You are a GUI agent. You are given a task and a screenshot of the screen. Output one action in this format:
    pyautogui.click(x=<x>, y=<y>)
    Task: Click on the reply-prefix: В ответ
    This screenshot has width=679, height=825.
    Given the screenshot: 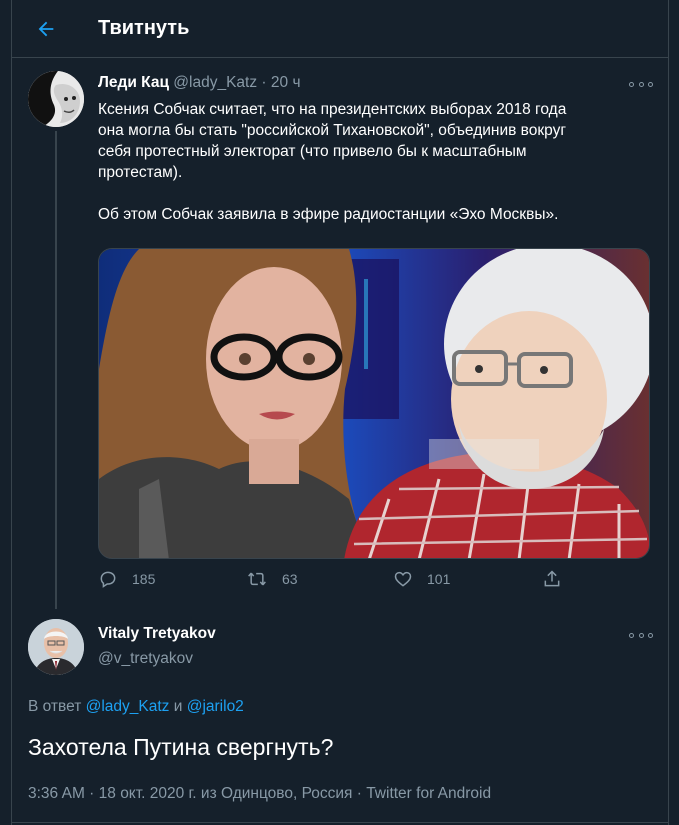 What is the action you would take?
    pyautogui.click(x=55, y=706)
    